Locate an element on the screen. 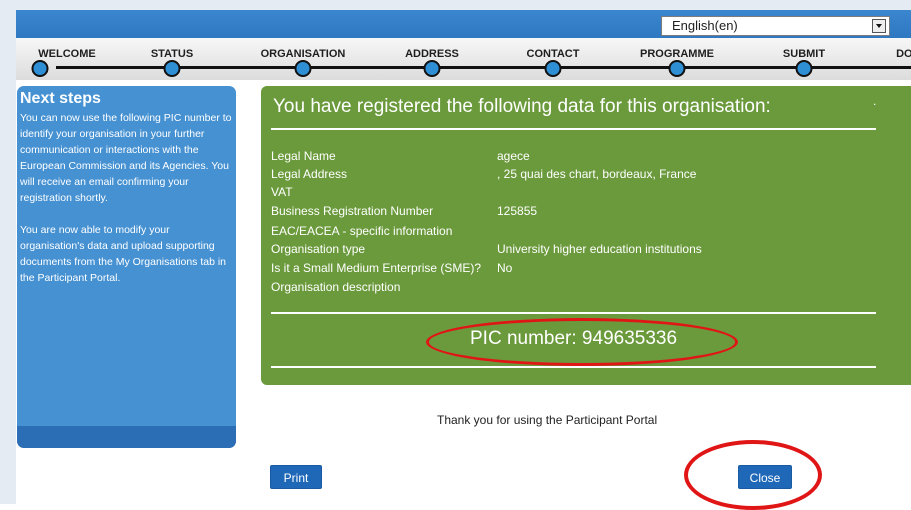 This screenshot has width=911, height=510. summary-divider-top is located at coordinates (573, 129).